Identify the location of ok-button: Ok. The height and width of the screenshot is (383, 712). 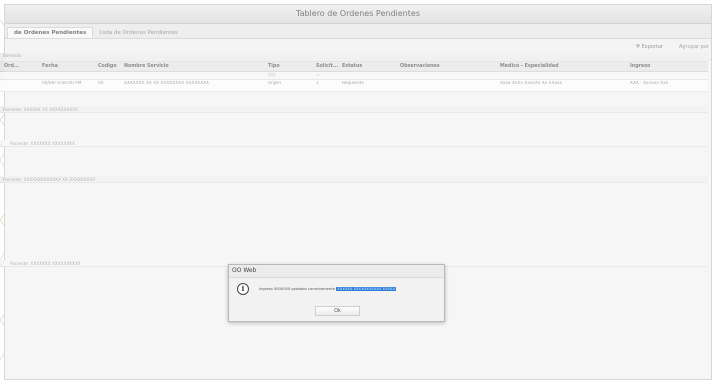
(337, 311).